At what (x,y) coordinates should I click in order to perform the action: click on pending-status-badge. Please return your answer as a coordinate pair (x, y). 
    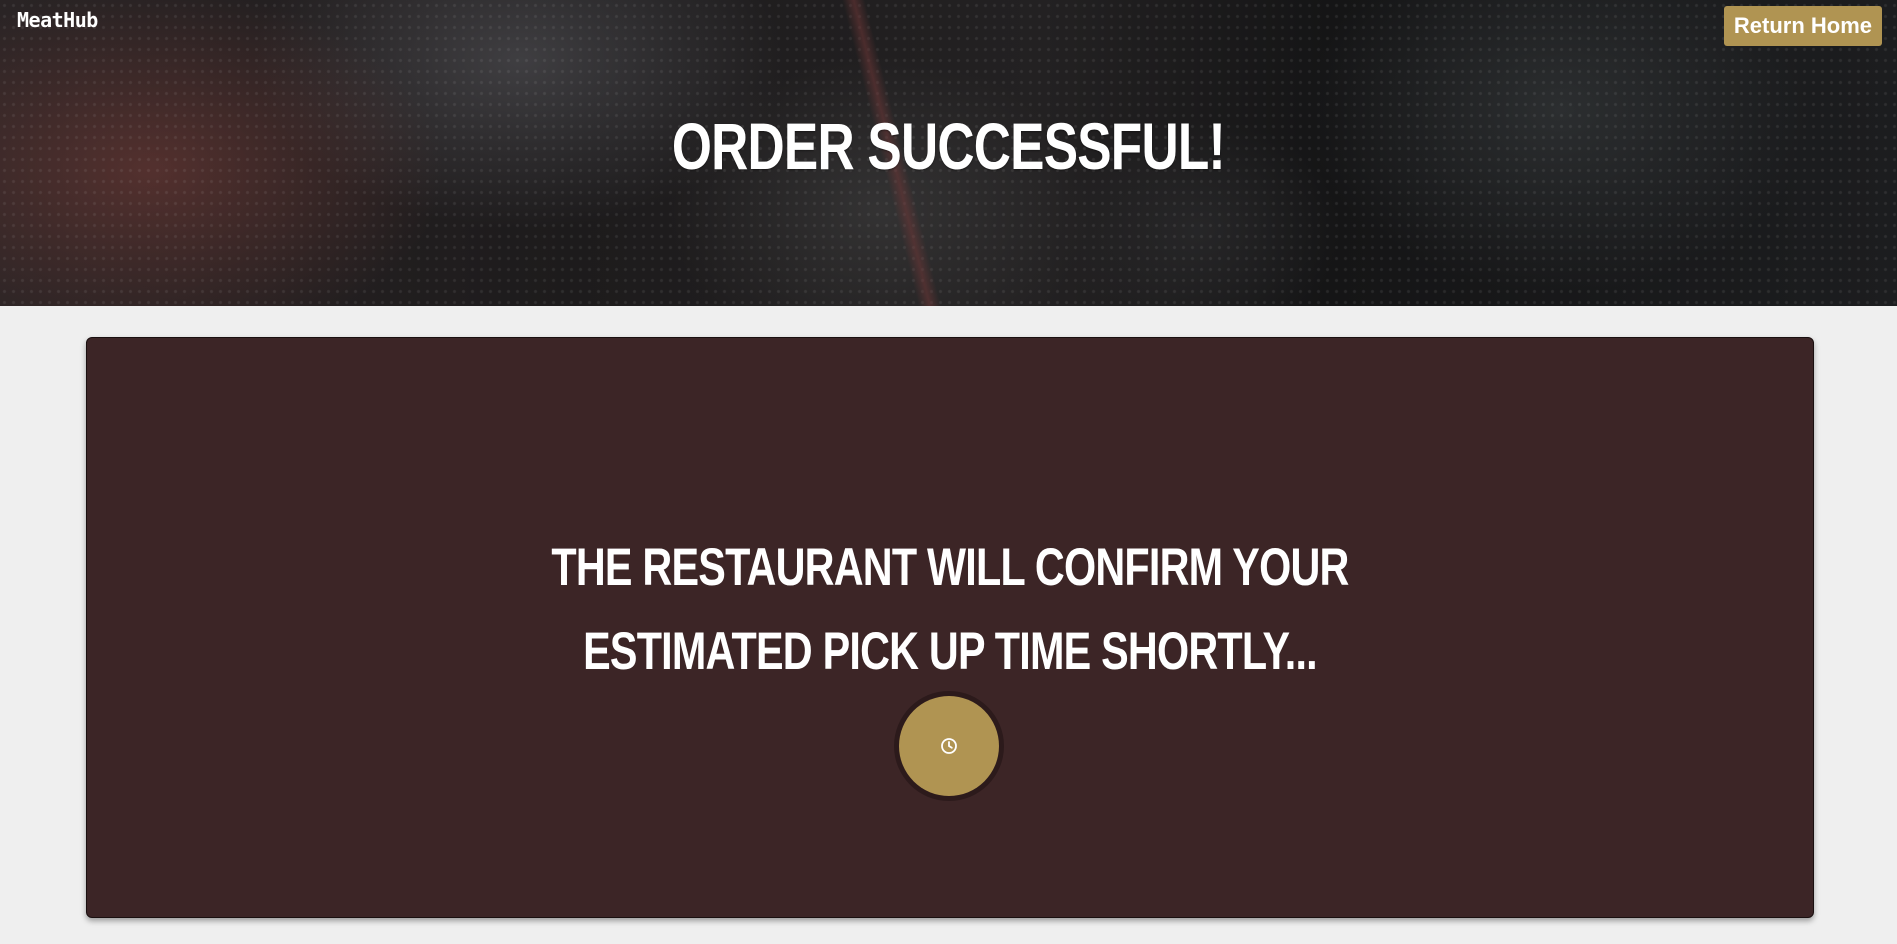
    Looking at the image, I should click on (949, 746).